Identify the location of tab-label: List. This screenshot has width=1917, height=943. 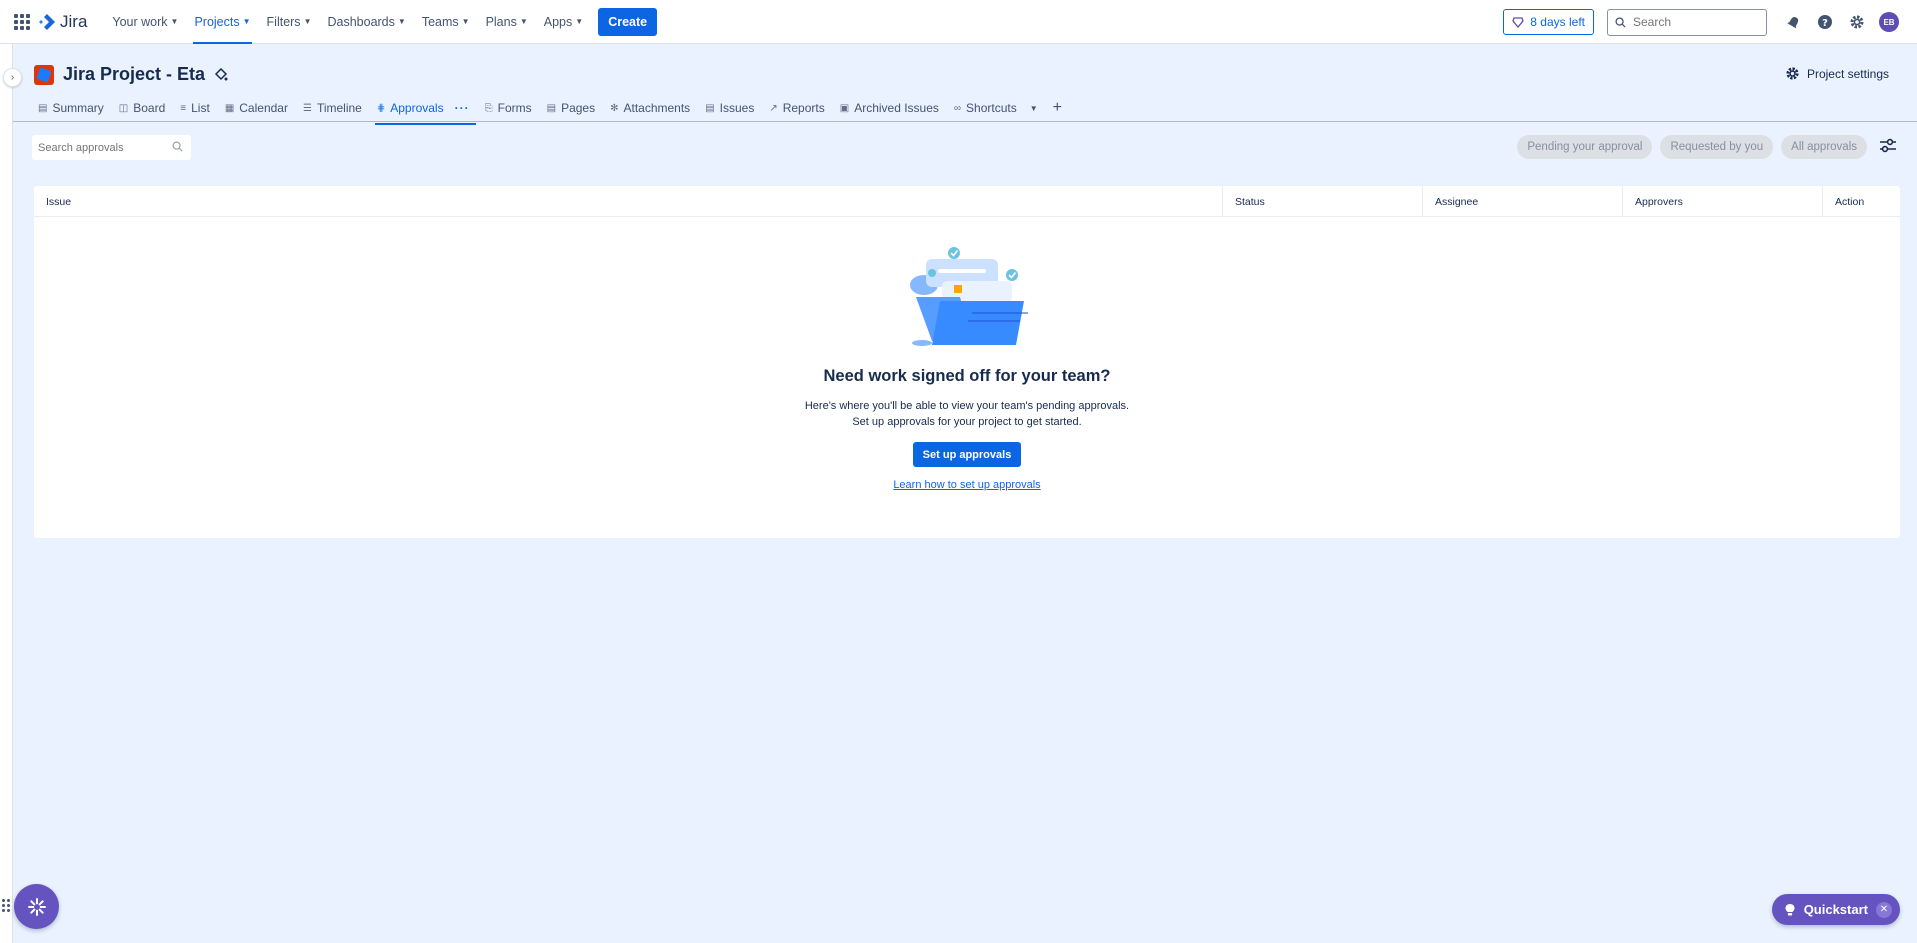
(200, 108).